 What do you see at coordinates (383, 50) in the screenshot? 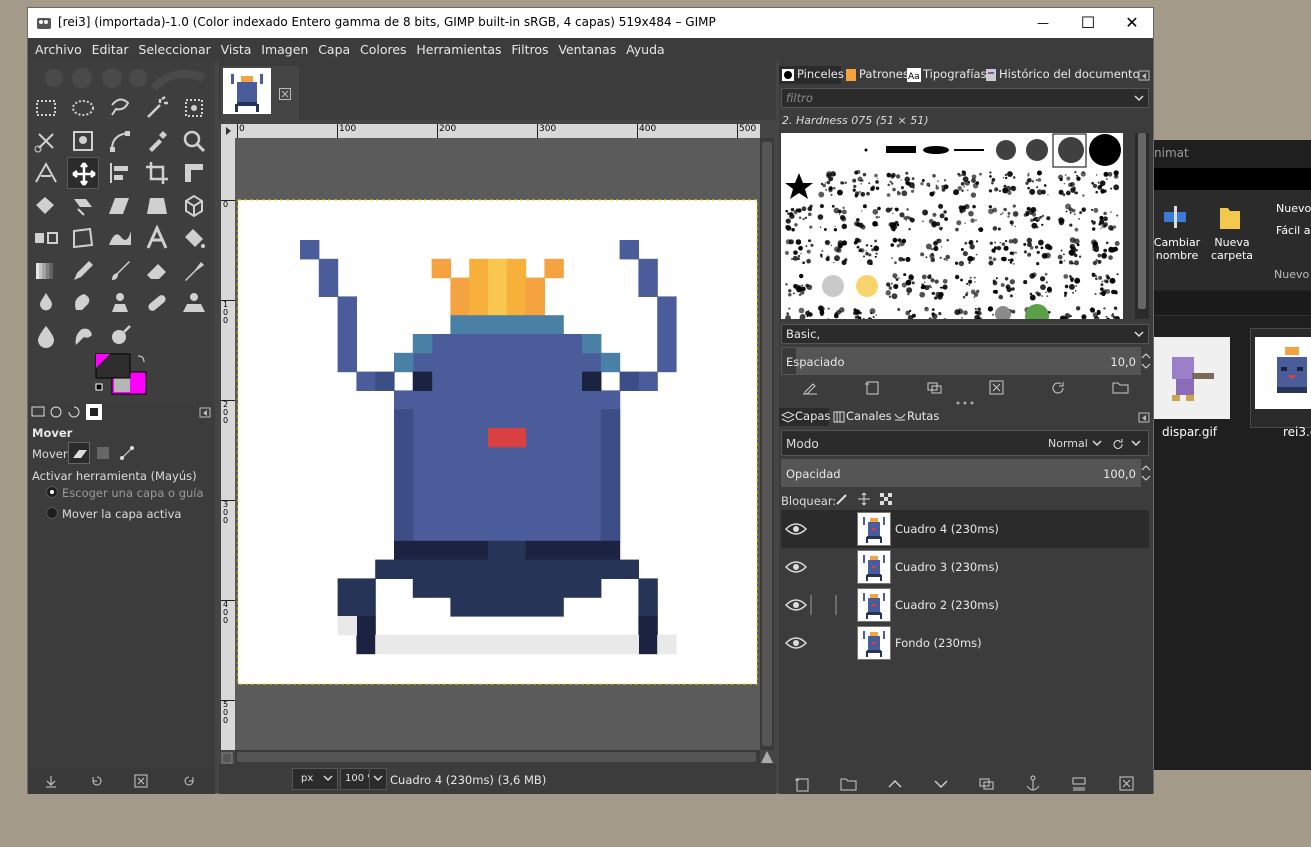
I see `menu-colores: Colores` at bounding box center [383, 50].